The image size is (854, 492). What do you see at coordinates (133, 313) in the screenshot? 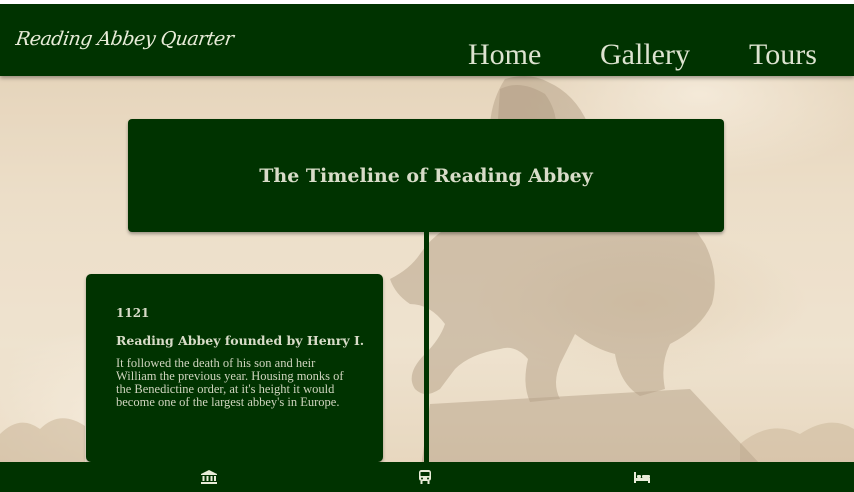
I see `event-year: 1121` at bounding box center [133, 313].